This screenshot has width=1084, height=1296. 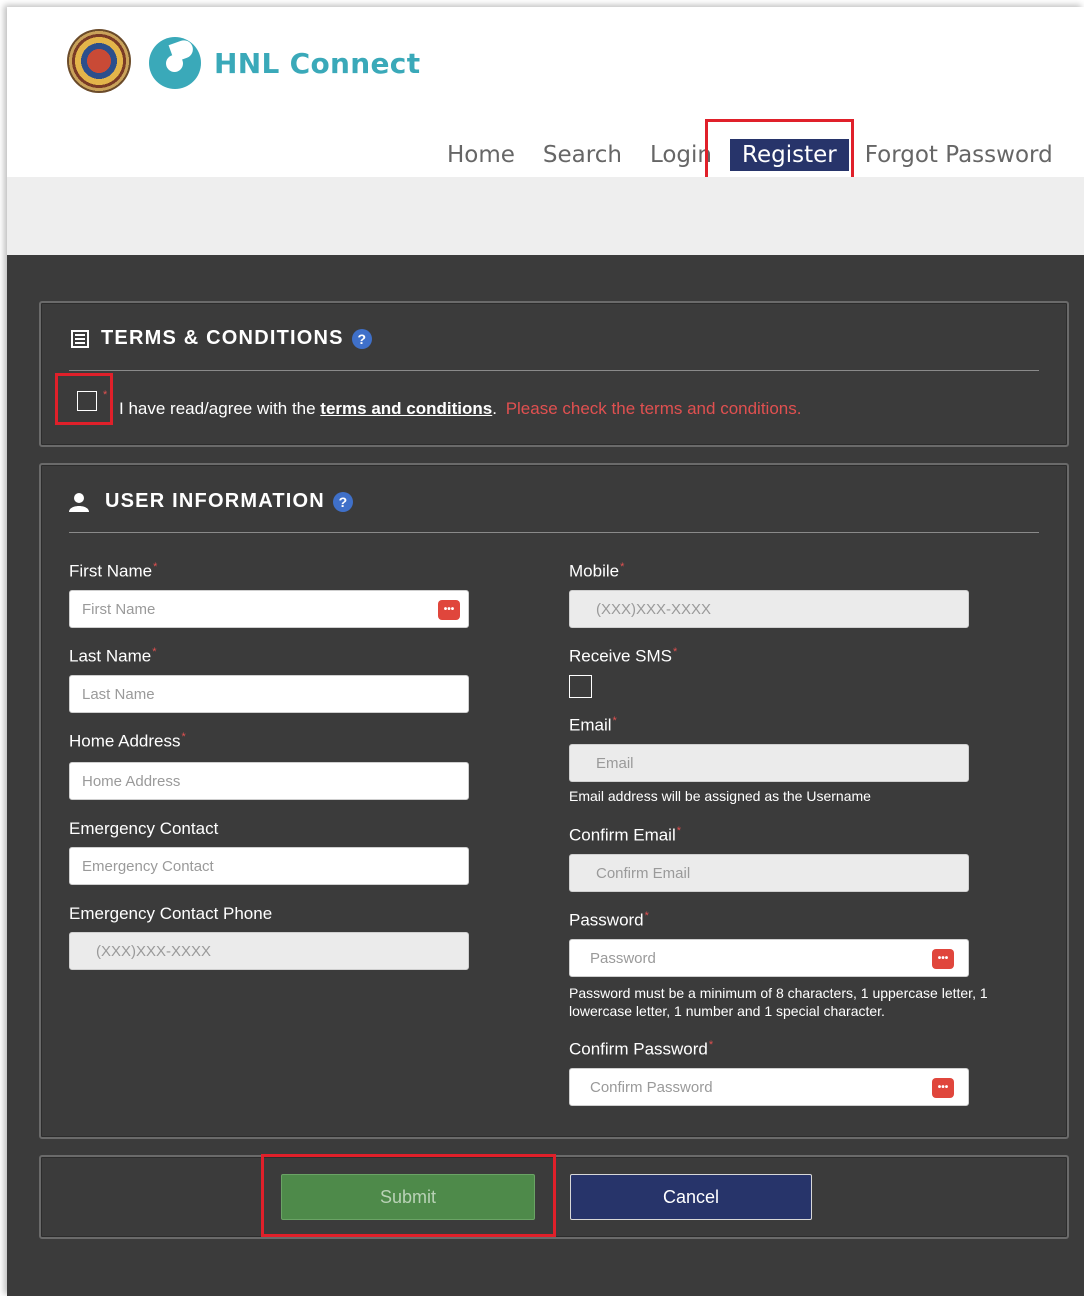 What do you see at coordinates (623, 656) in the screenshot?
I see `receive-sms-label: Receive SMS*` at bounding box center [623, 656].